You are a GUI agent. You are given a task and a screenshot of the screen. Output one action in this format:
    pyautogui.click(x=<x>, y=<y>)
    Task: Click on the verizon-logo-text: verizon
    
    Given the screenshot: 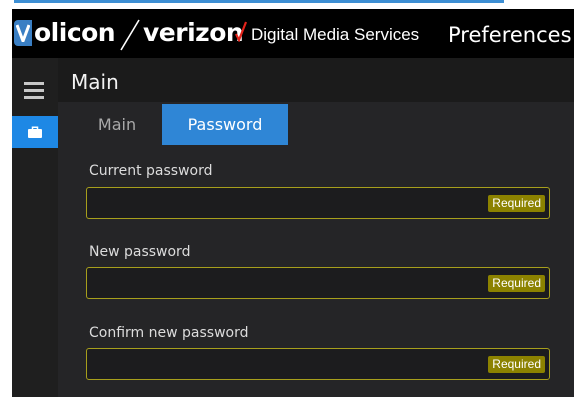 What is the action you would take?
    pyautogui.click(x=193, y=32)
    